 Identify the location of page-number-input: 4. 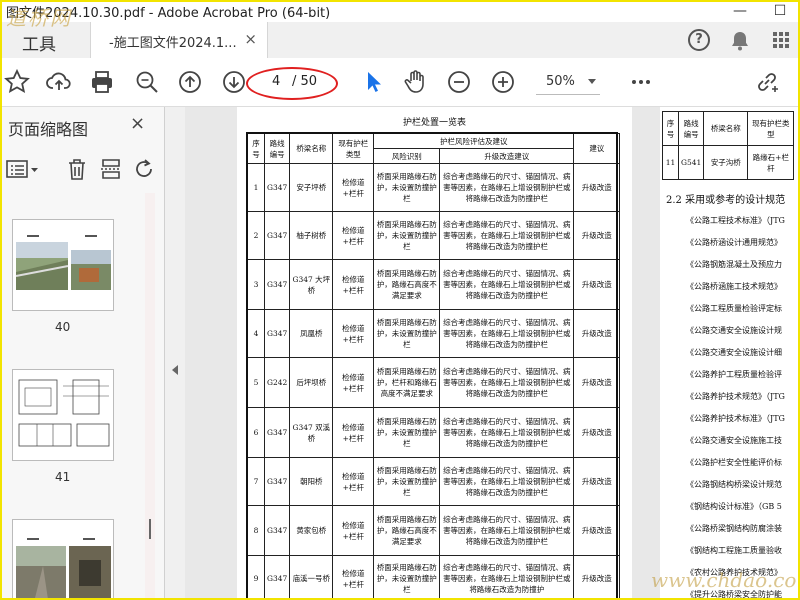
(276, 81).